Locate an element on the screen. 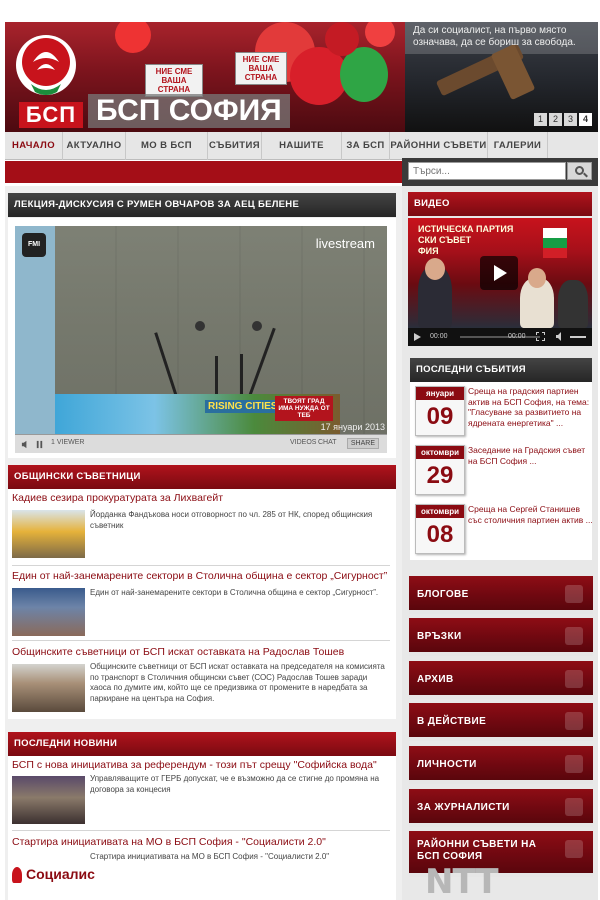  councilors-heading: ОБЩИНСКИ СЪВЕТНИЦИ is located at coordinates (202, 477).